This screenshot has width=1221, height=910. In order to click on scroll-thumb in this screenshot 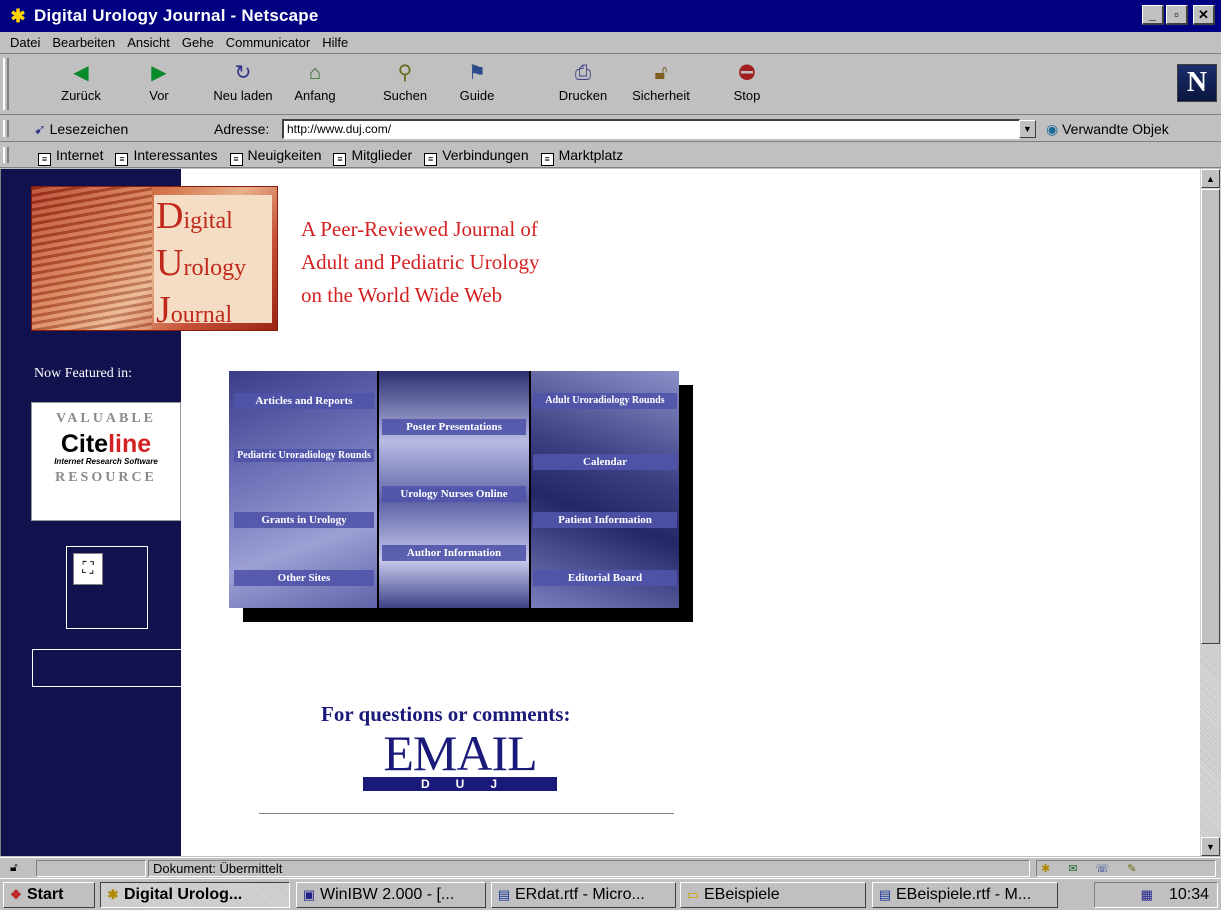, I will do `click(1210, 416)`.